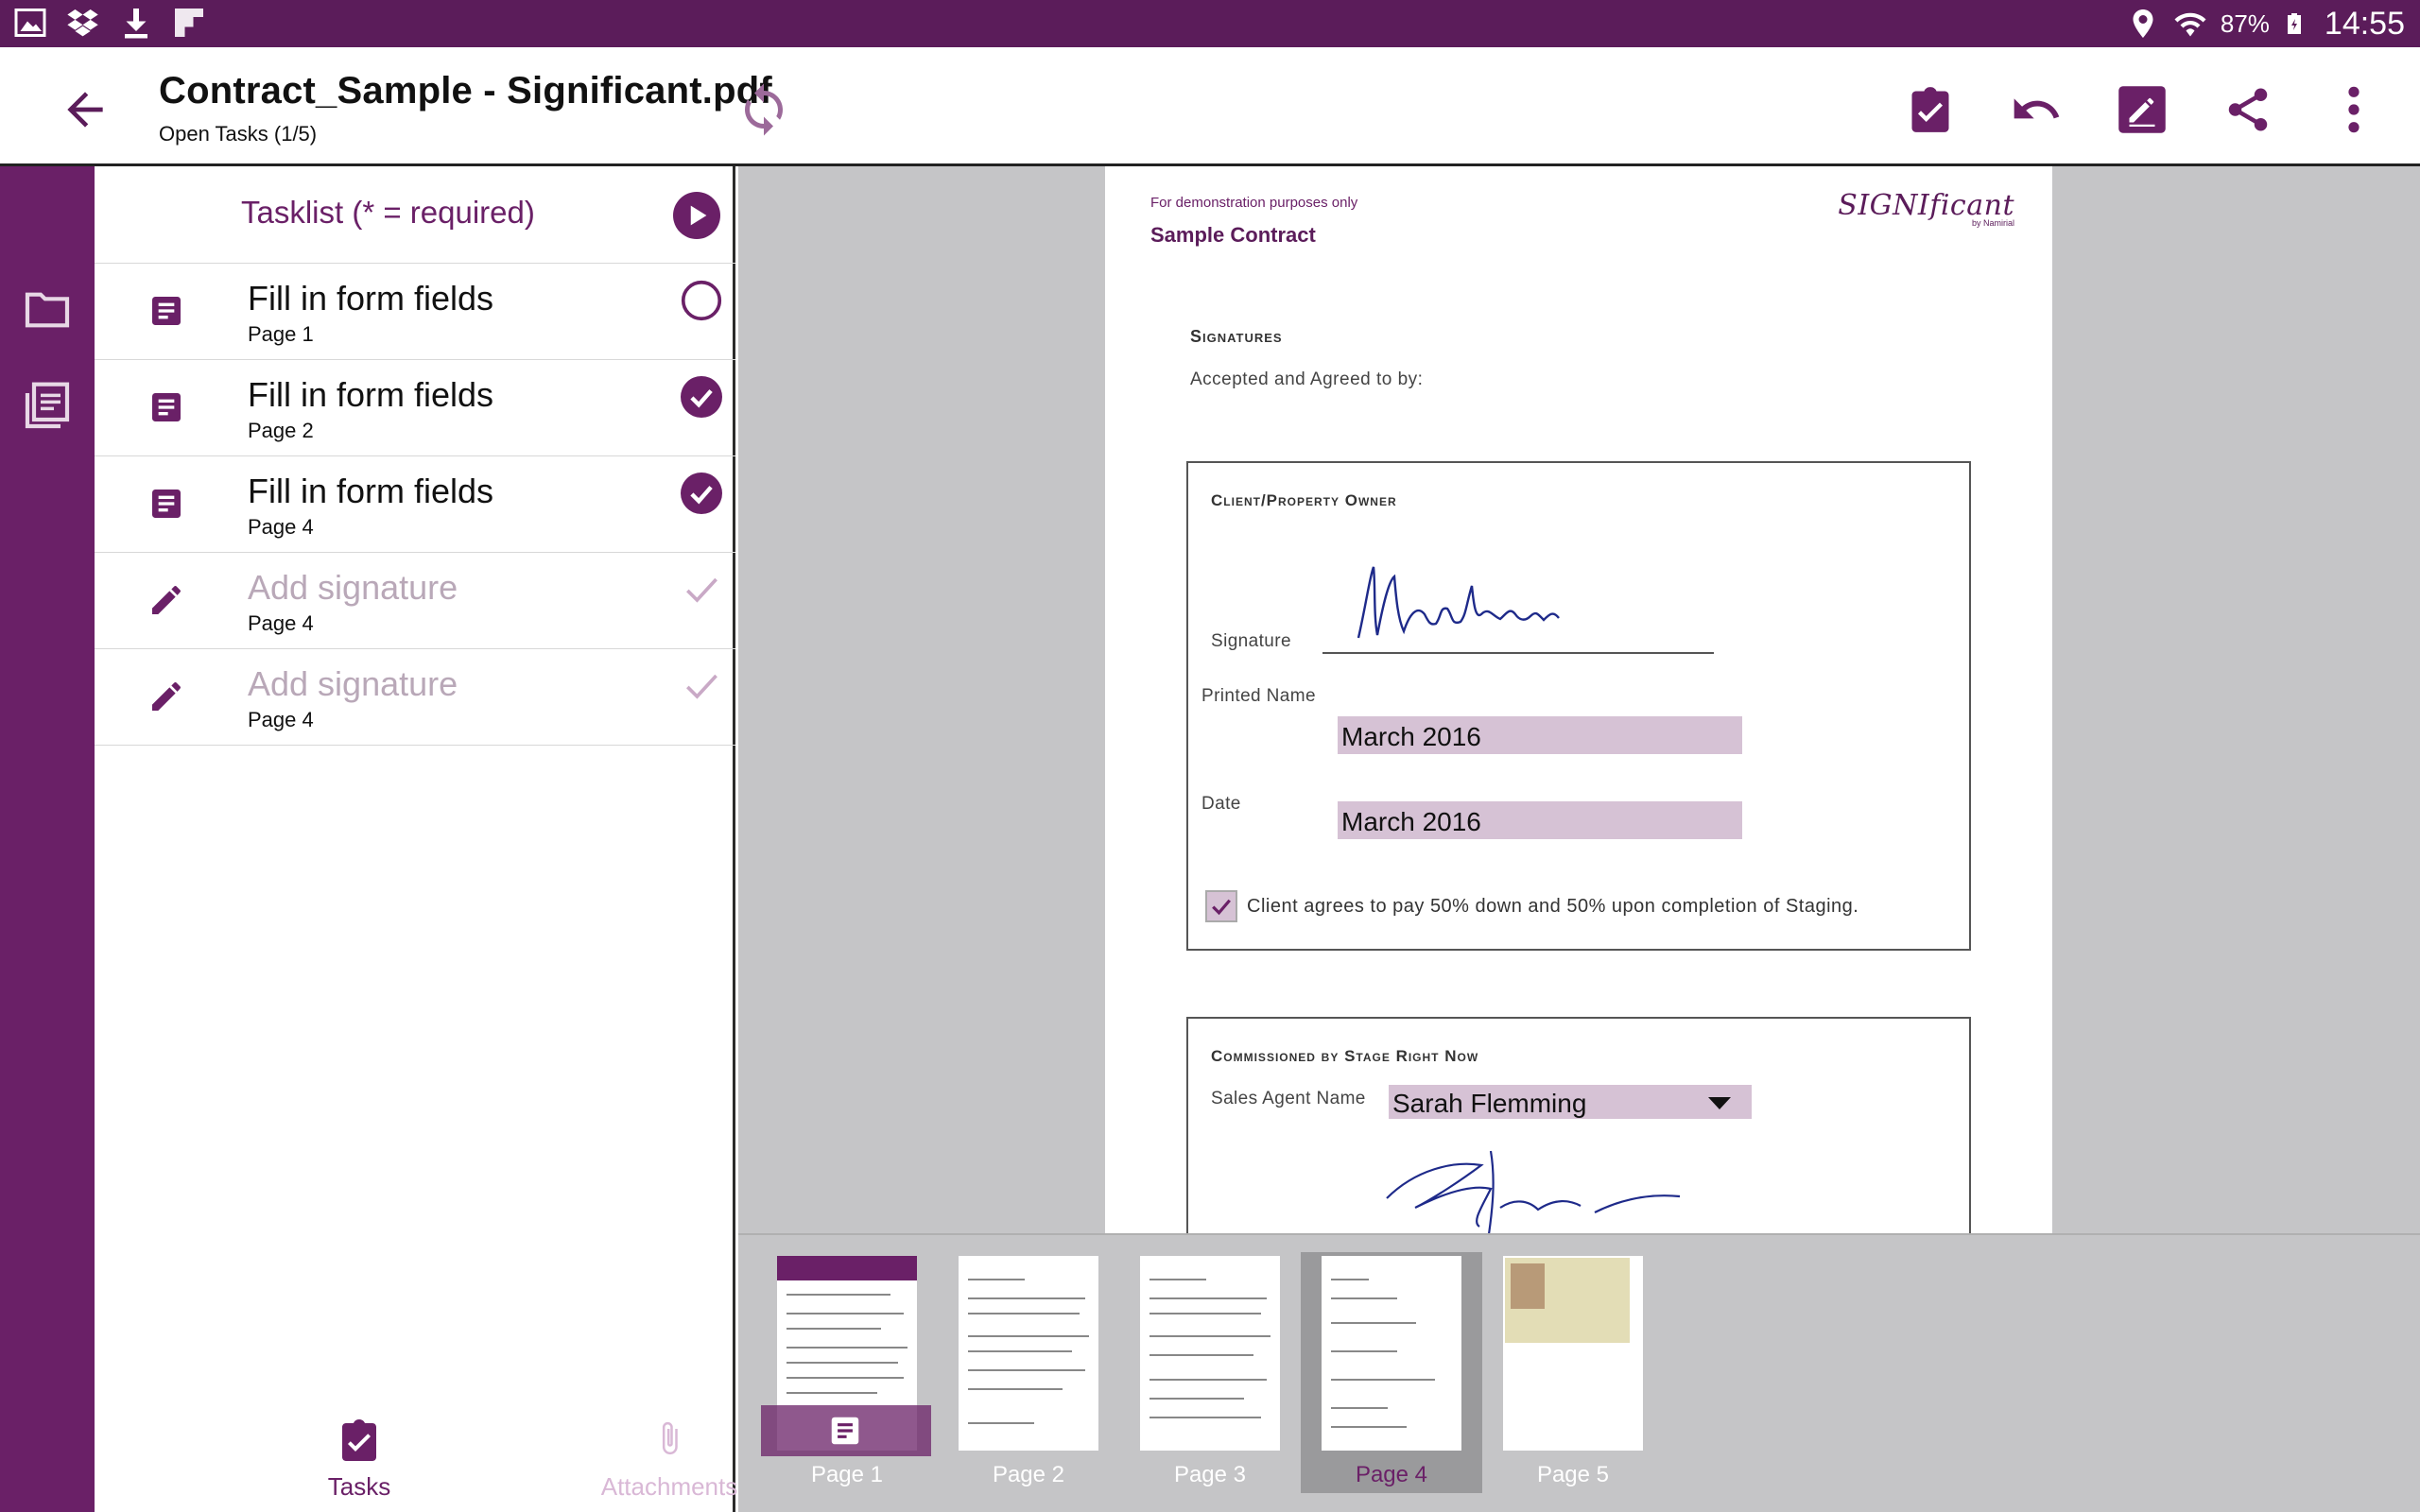 Image resolution: width=2420 pixels, height=1512 pixels. I want to click on thumbnail-label: Page 3, so click(1210, 1474).